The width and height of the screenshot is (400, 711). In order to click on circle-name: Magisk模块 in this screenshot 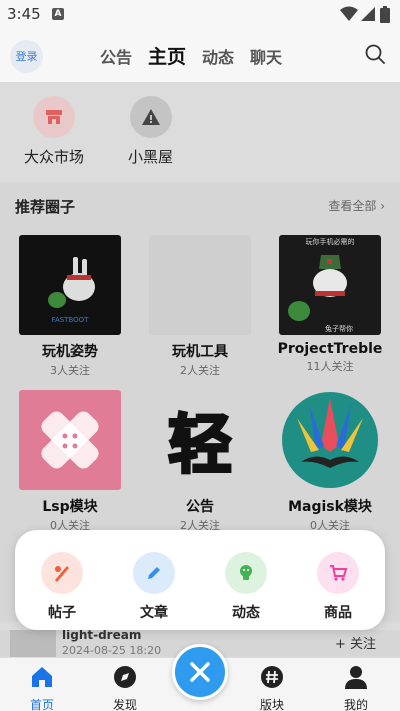, I will do `click(330, 507)`.